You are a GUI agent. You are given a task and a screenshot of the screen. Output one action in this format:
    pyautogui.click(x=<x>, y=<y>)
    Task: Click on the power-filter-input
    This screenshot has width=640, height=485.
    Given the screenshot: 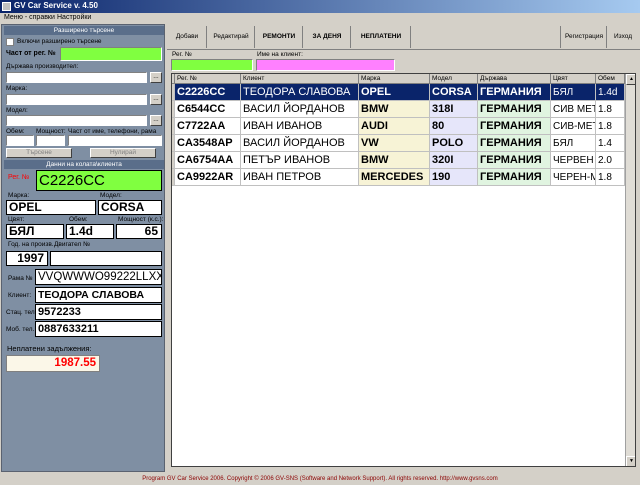 What is the action you would take?
    pyautogui.click(x=50, y=140)
    